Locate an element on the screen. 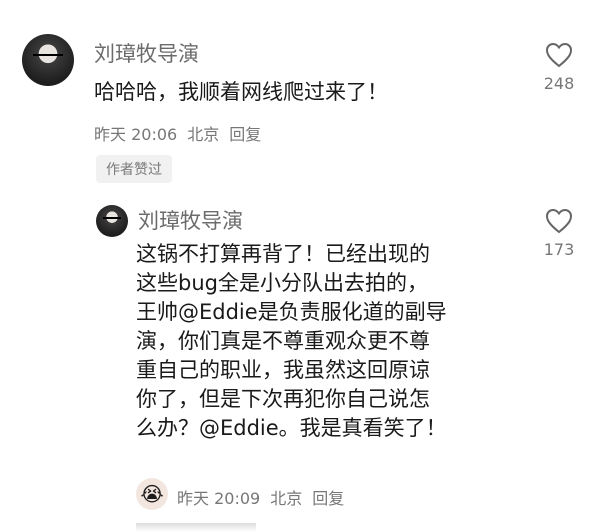 This screenshot has width=600, height=532. reply-meta: 昨天 20:09 北京 回复 is located at coordinates (265, 497).